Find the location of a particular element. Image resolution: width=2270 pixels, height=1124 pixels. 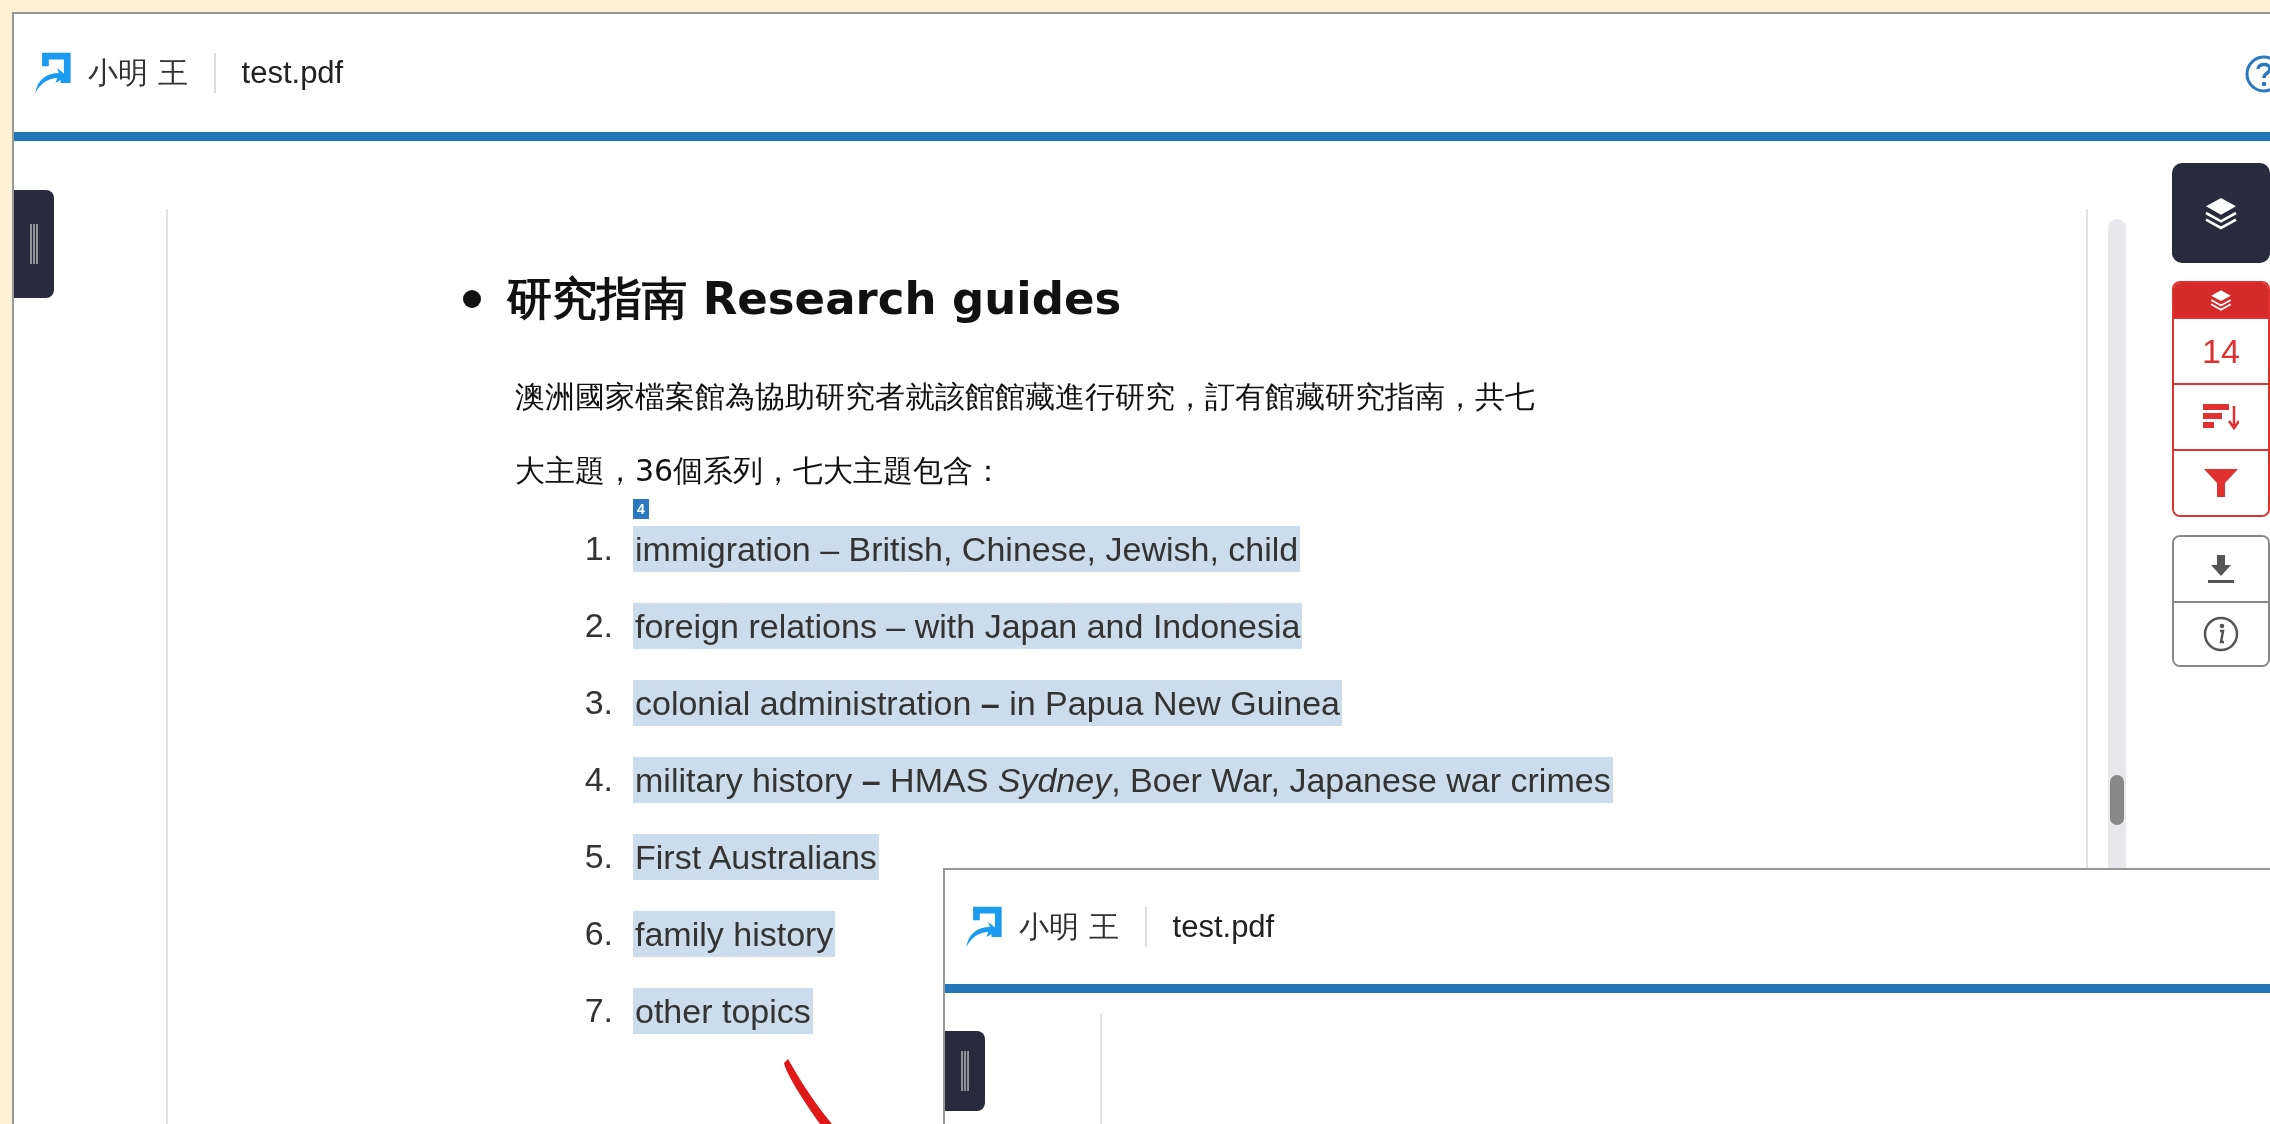

paragraph: 澳洲國家檔案館為協助研究者就該館館藏進行研究，訂有館藏研究指南，共七 大主題，36個系列，七大主題包含： is located at coordinates (1025, 434).